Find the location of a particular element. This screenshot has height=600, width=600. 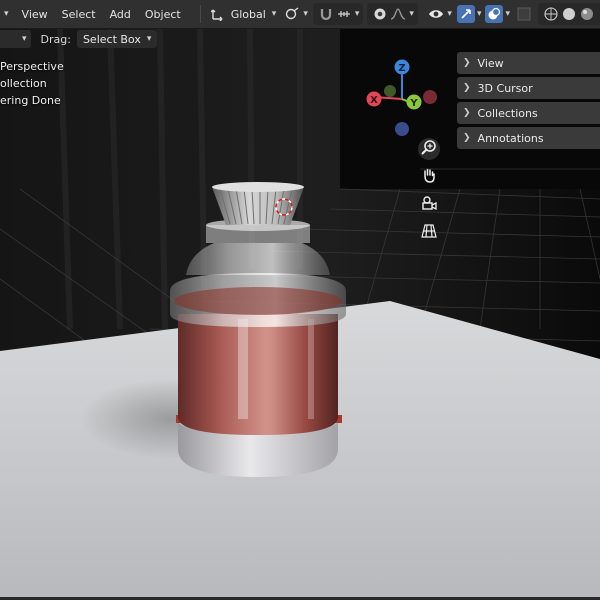

editor-type-chevron: ▾ is located at coordinates (7, 14).